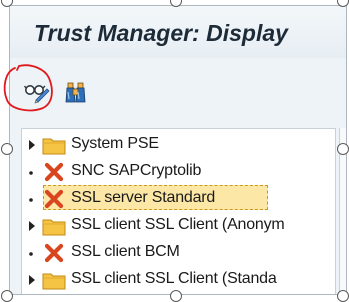 The image size is (349, 302). What do you see at coordinates (178, 144) in the screenshot?
I see `tree-node: System PSE` at bounding box center [178, 144].